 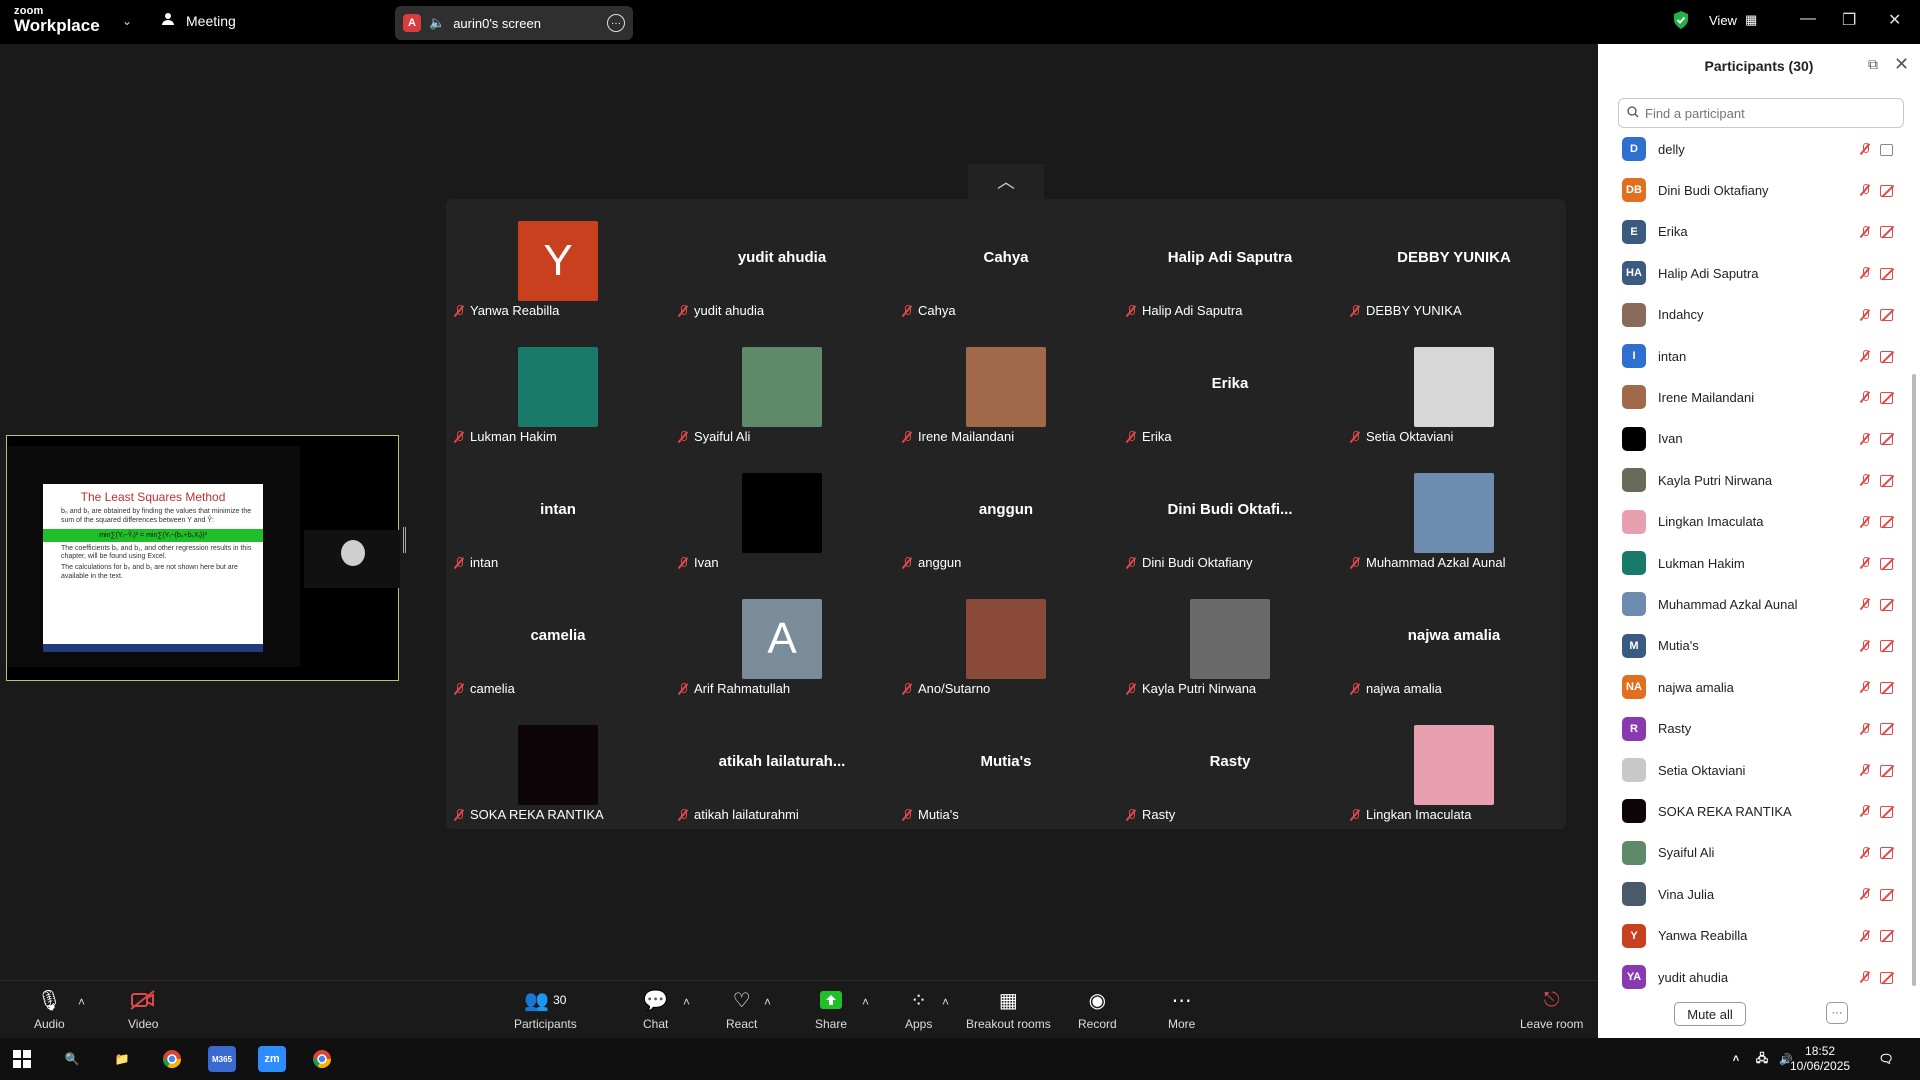 I want to click on chat-button: 💬 Chat, so click(x=655, y=1010).